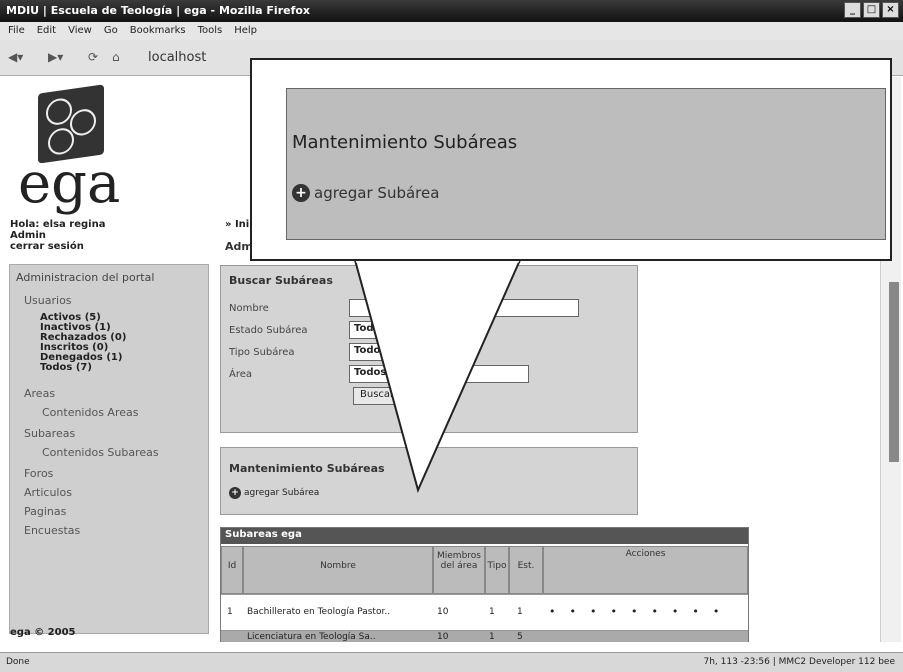 This screenshot has height=672, width=903. I want to click on callout-add-label: agregar Subárea, so click(377, 193).